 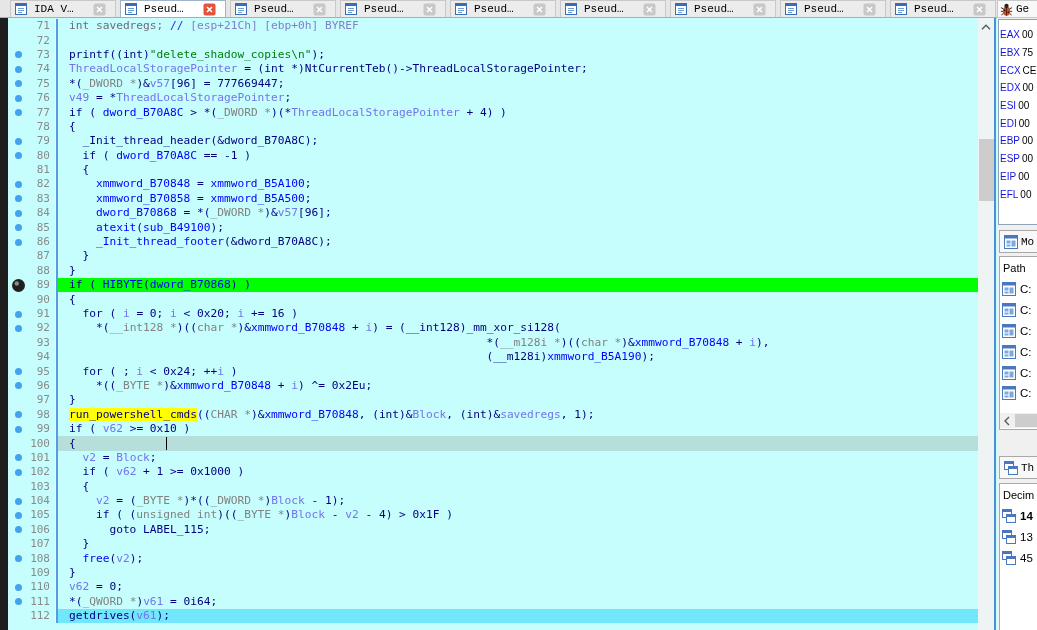 I want to click on column-header: Decim, so click(x=1018, y=495).